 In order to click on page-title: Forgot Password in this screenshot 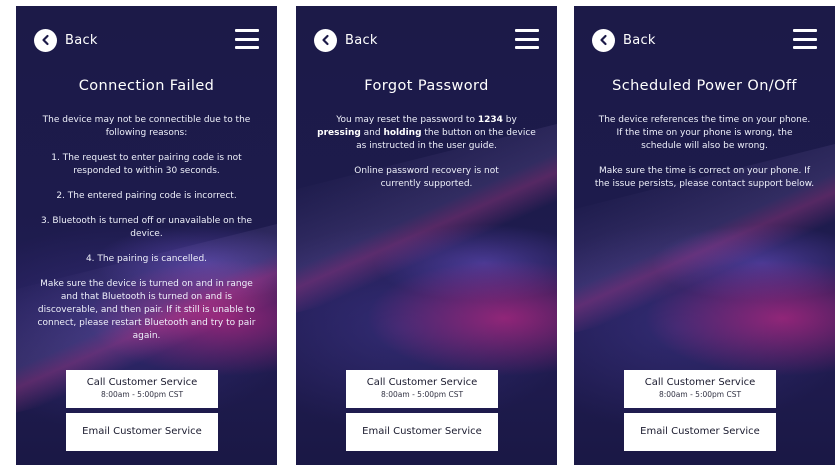, I will do `click(426, 86)`.